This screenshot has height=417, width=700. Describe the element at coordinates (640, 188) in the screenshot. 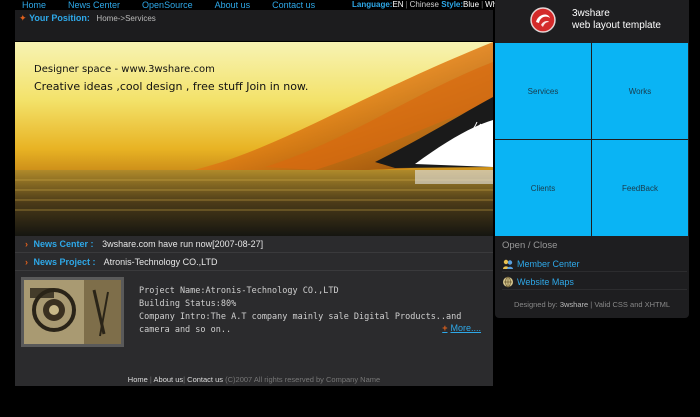

I see `tile-feedback: FeedBack` at that location.